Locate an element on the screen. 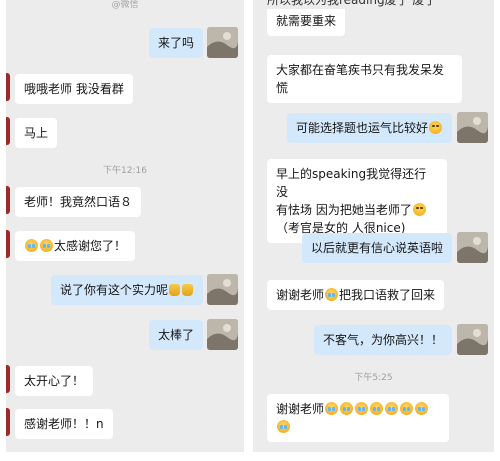 Image resolution: width=500 pixels, height=461 pixels. received-message-bubble: 老师！我竟然口语８ is located at coordinates (78, 202).